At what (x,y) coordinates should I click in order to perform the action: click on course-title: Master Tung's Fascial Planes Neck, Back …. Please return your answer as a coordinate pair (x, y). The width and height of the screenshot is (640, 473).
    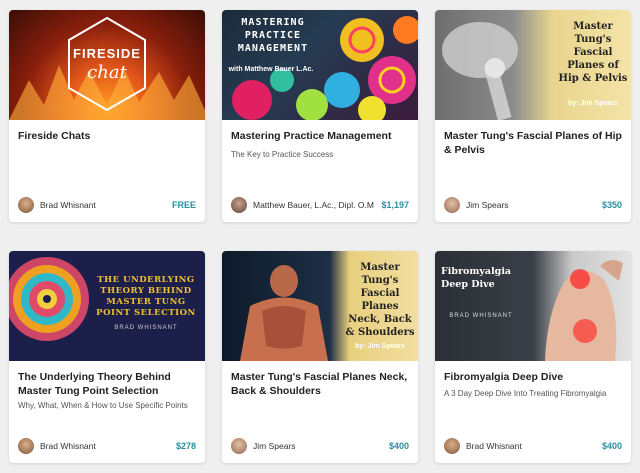
    Looking at the image, I should click on (320, 384).